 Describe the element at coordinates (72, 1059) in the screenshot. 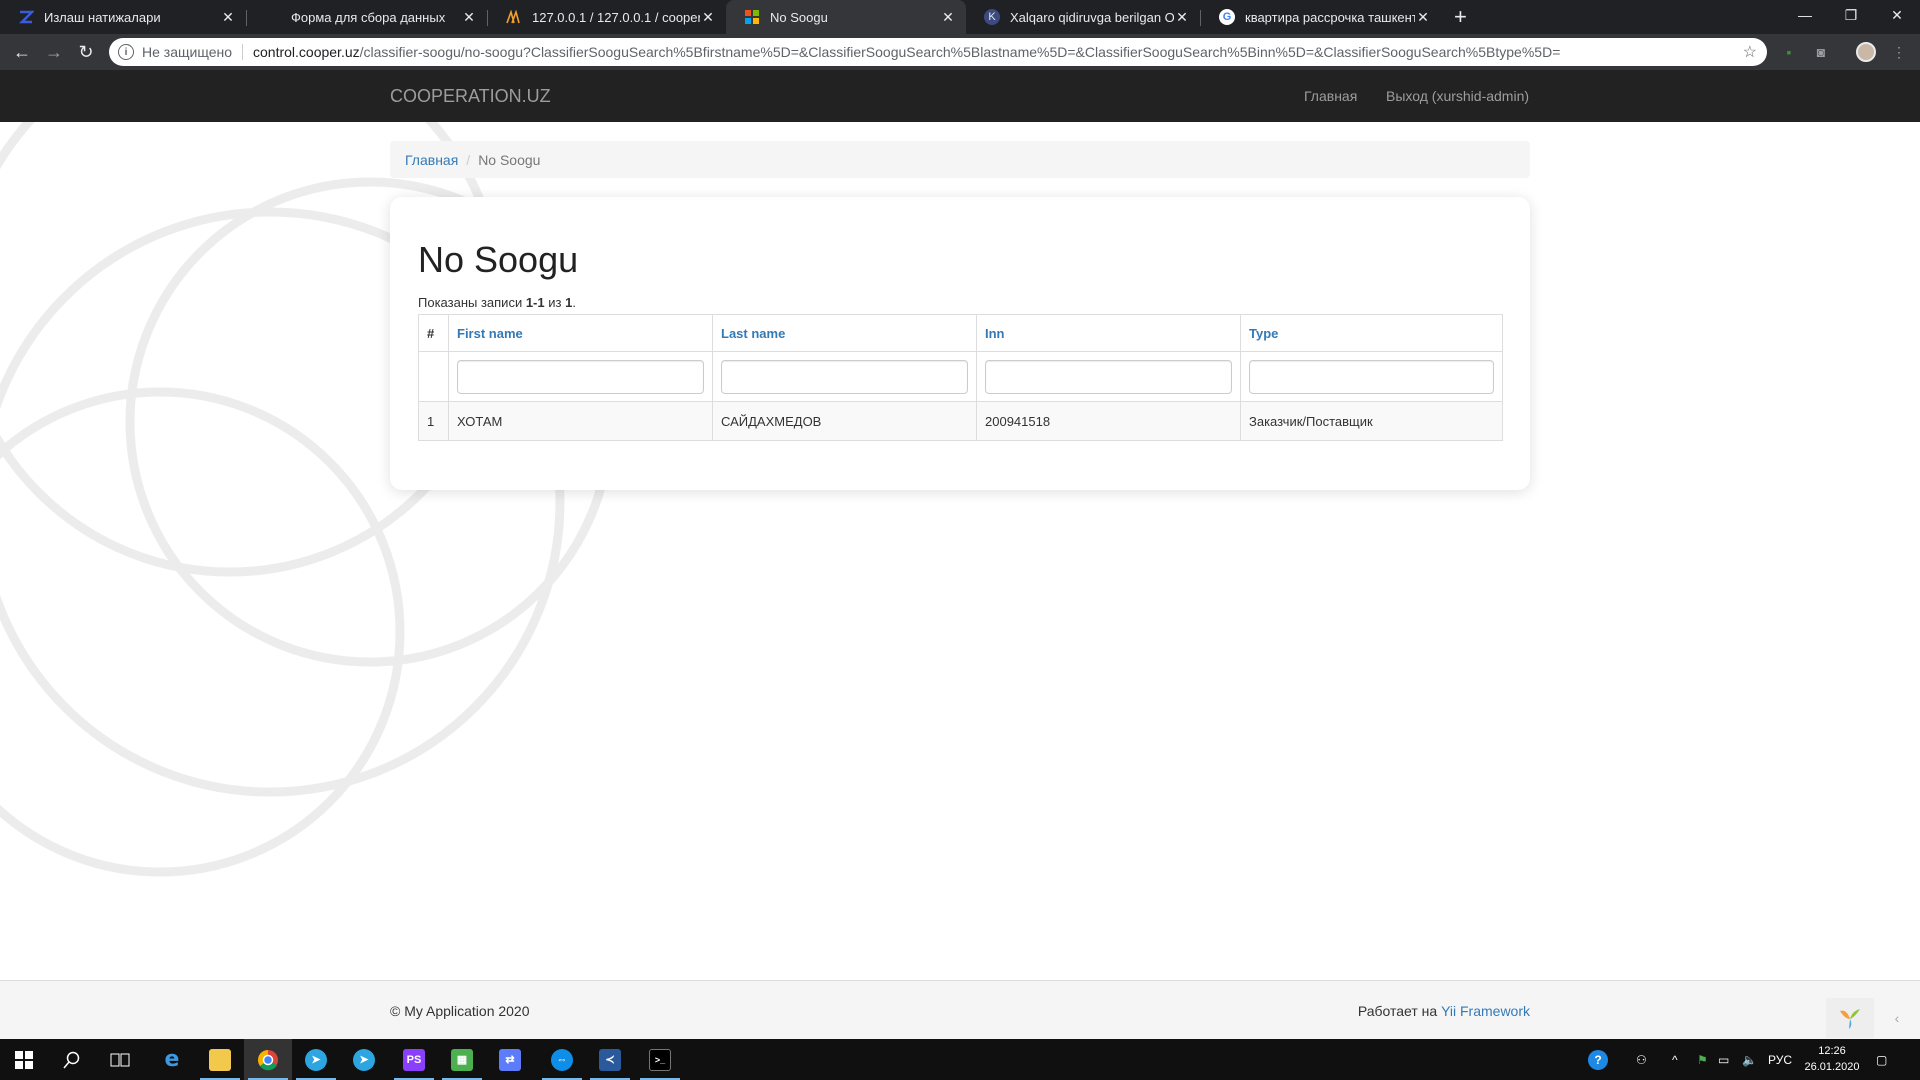

I see `search-icon` at that location.